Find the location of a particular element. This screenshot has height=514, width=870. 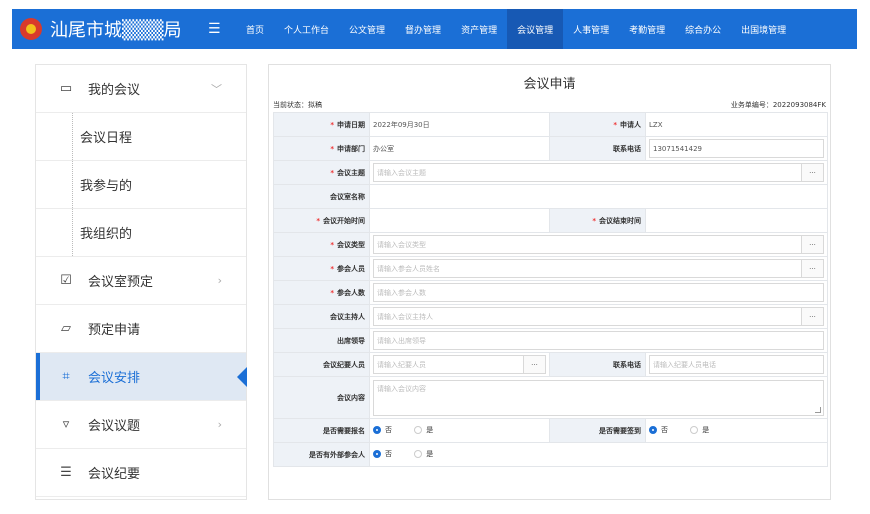

sidebar-item-label: 会议安排 is located at coordinates (114, 378).